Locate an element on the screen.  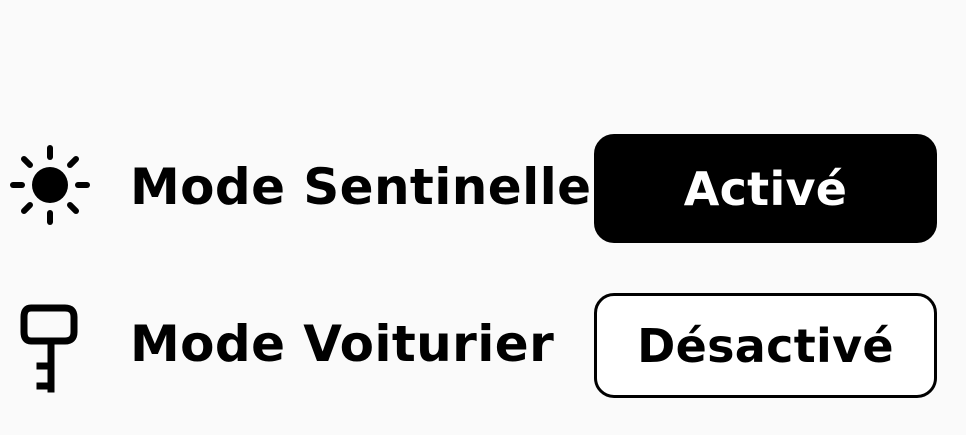
sentinel-mode-status-button: Activé is located at coordinates (765, 188).